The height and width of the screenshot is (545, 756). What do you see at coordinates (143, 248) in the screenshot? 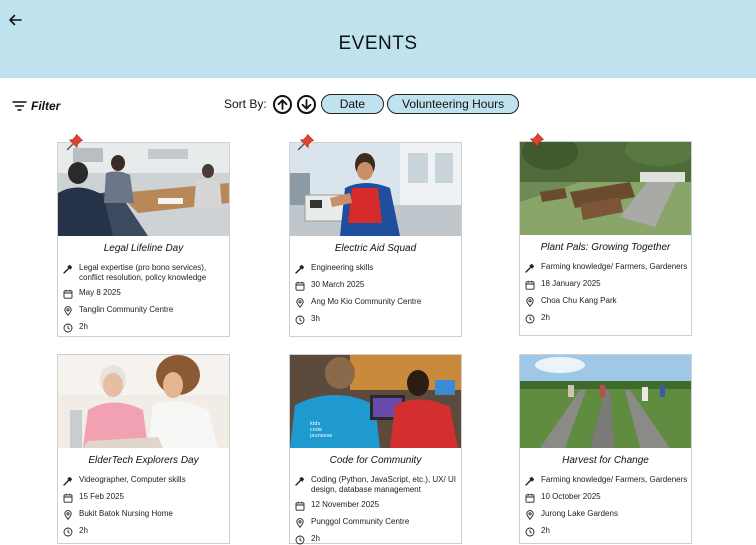
I see `event-title: Legal Lifeline Day` at bounding box center [143, 248].